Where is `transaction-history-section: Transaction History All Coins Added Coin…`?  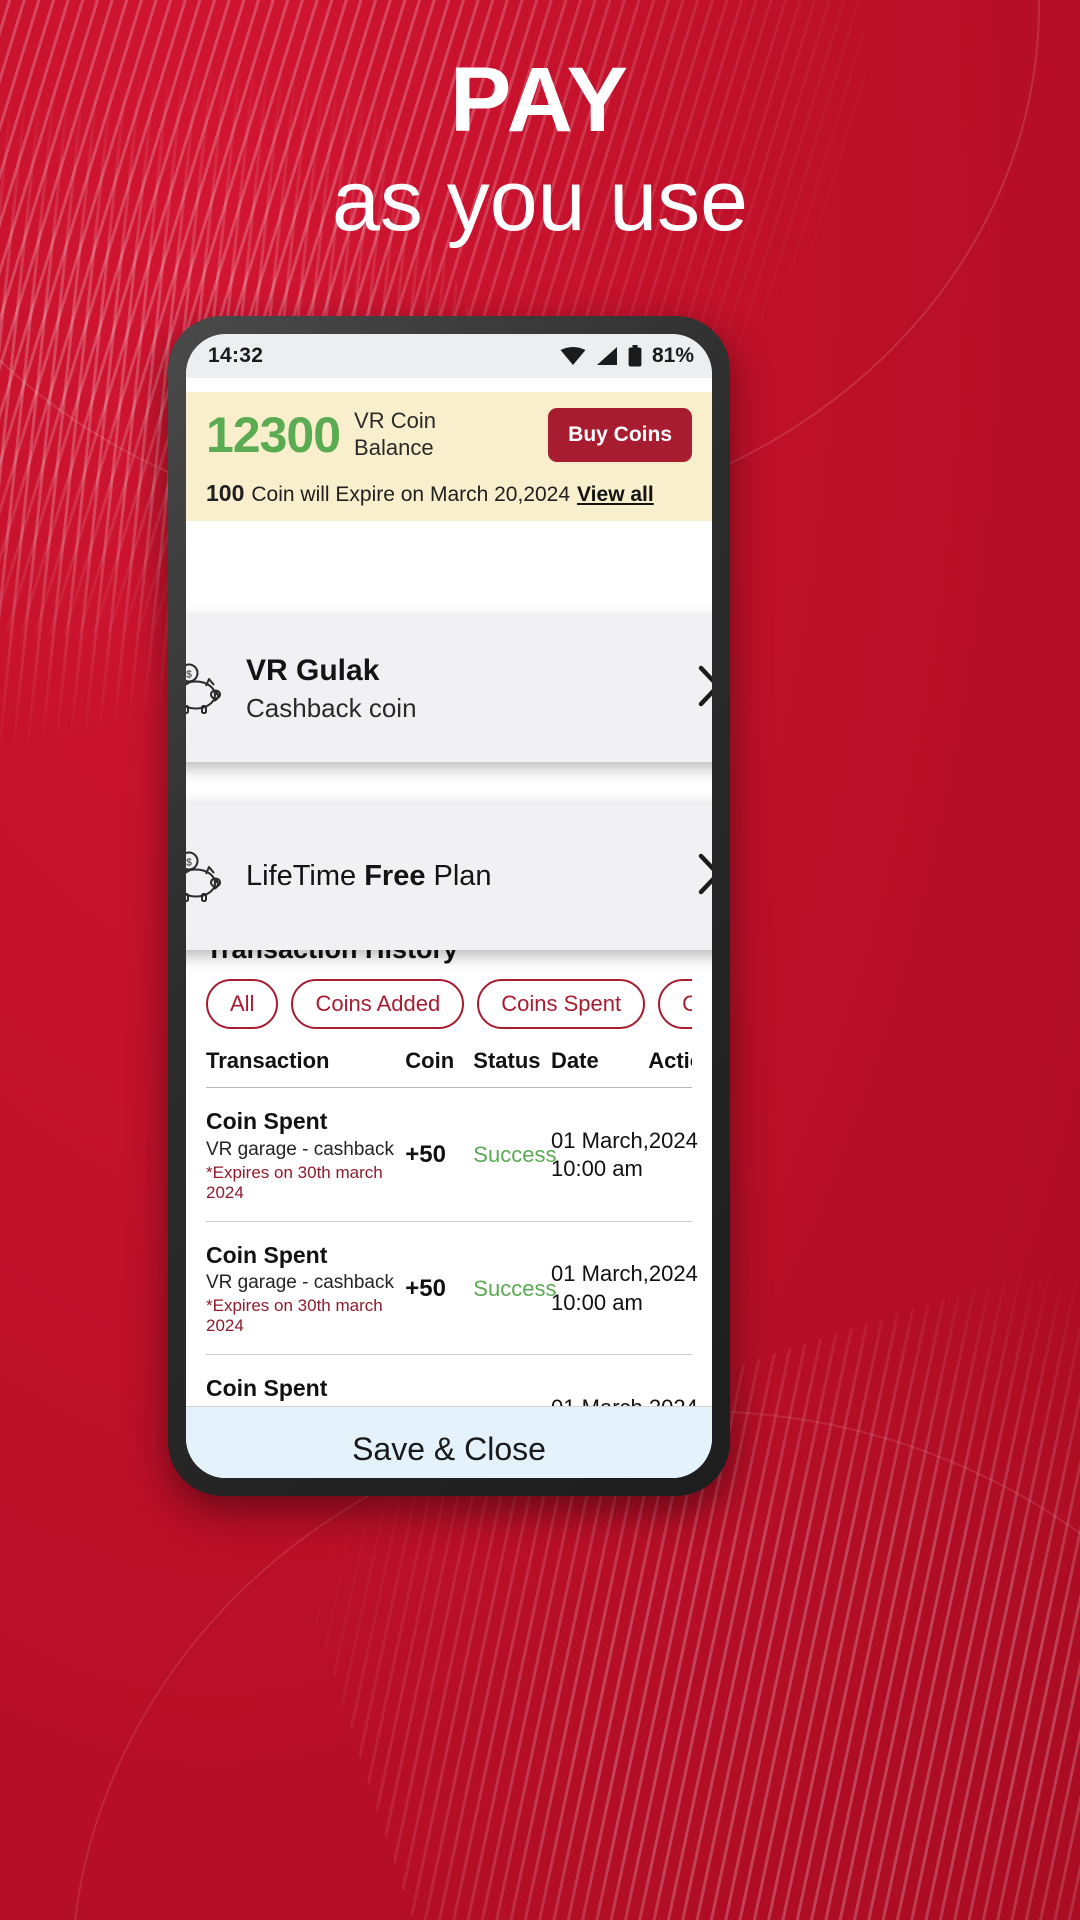 transaction-history-section: Transaction History All Coins Added Coin… is located at coordinates (449, 1206).